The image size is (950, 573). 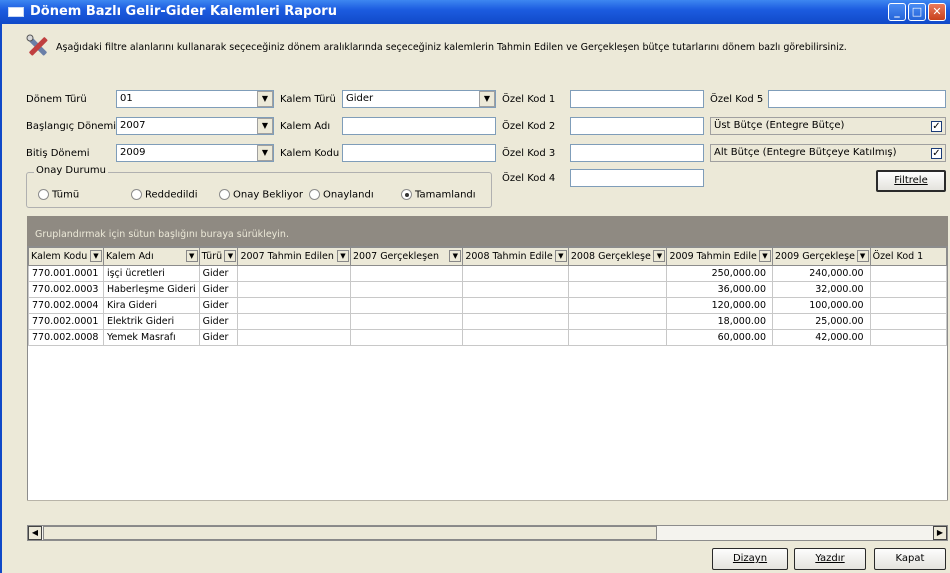 What do you see at coordinates (66, 256) in the screenshot?
I see `column-header: Kalem Kodu ▼` at bounding box center [66, 256].